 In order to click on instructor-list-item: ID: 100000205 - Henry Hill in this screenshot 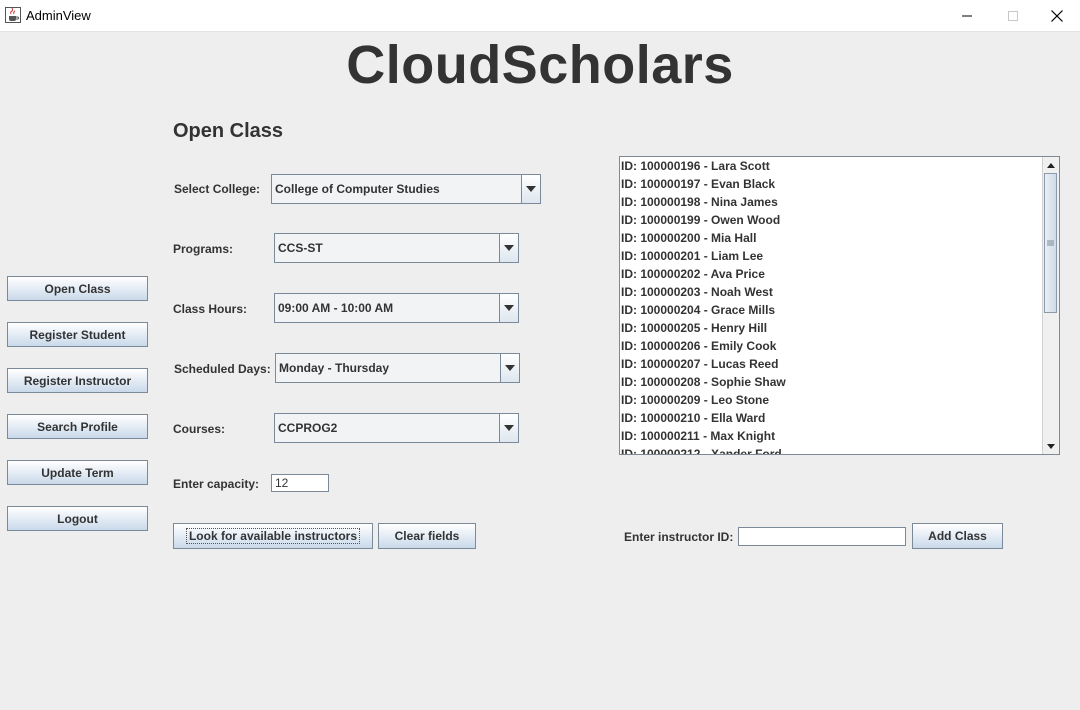, I will do `click(831, 328)`.